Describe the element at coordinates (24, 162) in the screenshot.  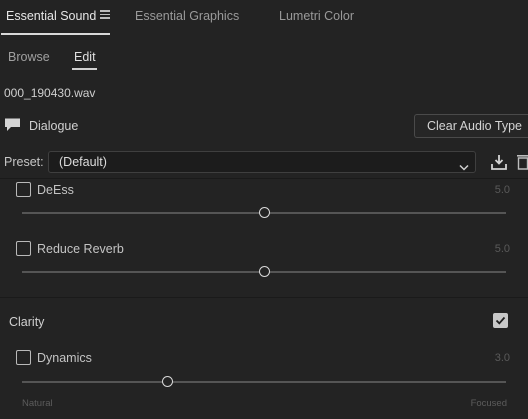
I see `preset-label: Preset:` at that location.